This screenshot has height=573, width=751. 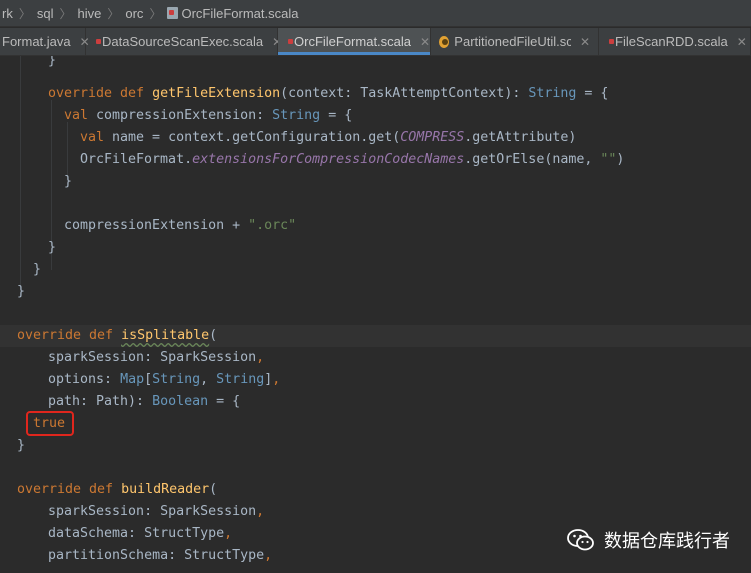 I want to click on watermark-text: 数据仓库践行者, so click(x=667, y=541).